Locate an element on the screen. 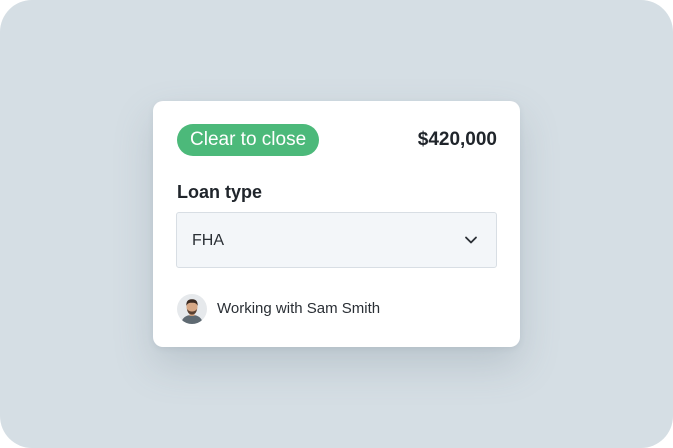 This screenshot has width=673, height=448. loan-type-selected-value: FHA is located at coordinates (208, 240).